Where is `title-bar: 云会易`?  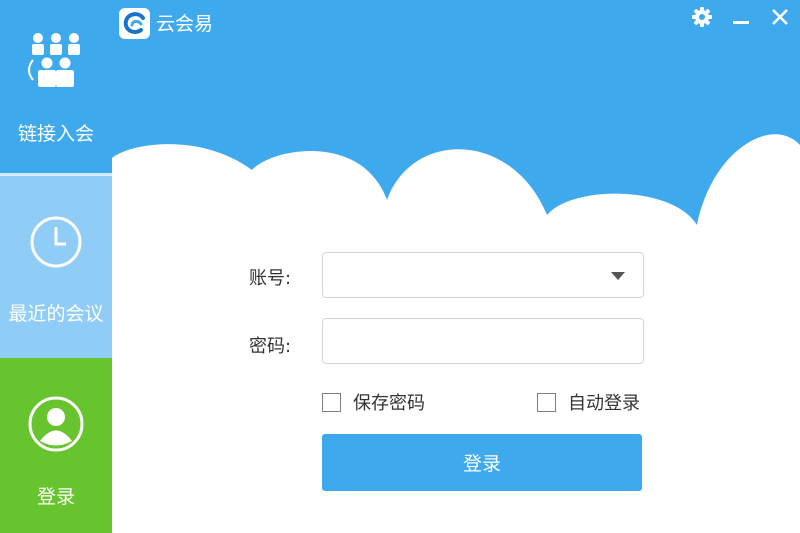
title-bar: 云会易 is located at coordinates (456, 22).